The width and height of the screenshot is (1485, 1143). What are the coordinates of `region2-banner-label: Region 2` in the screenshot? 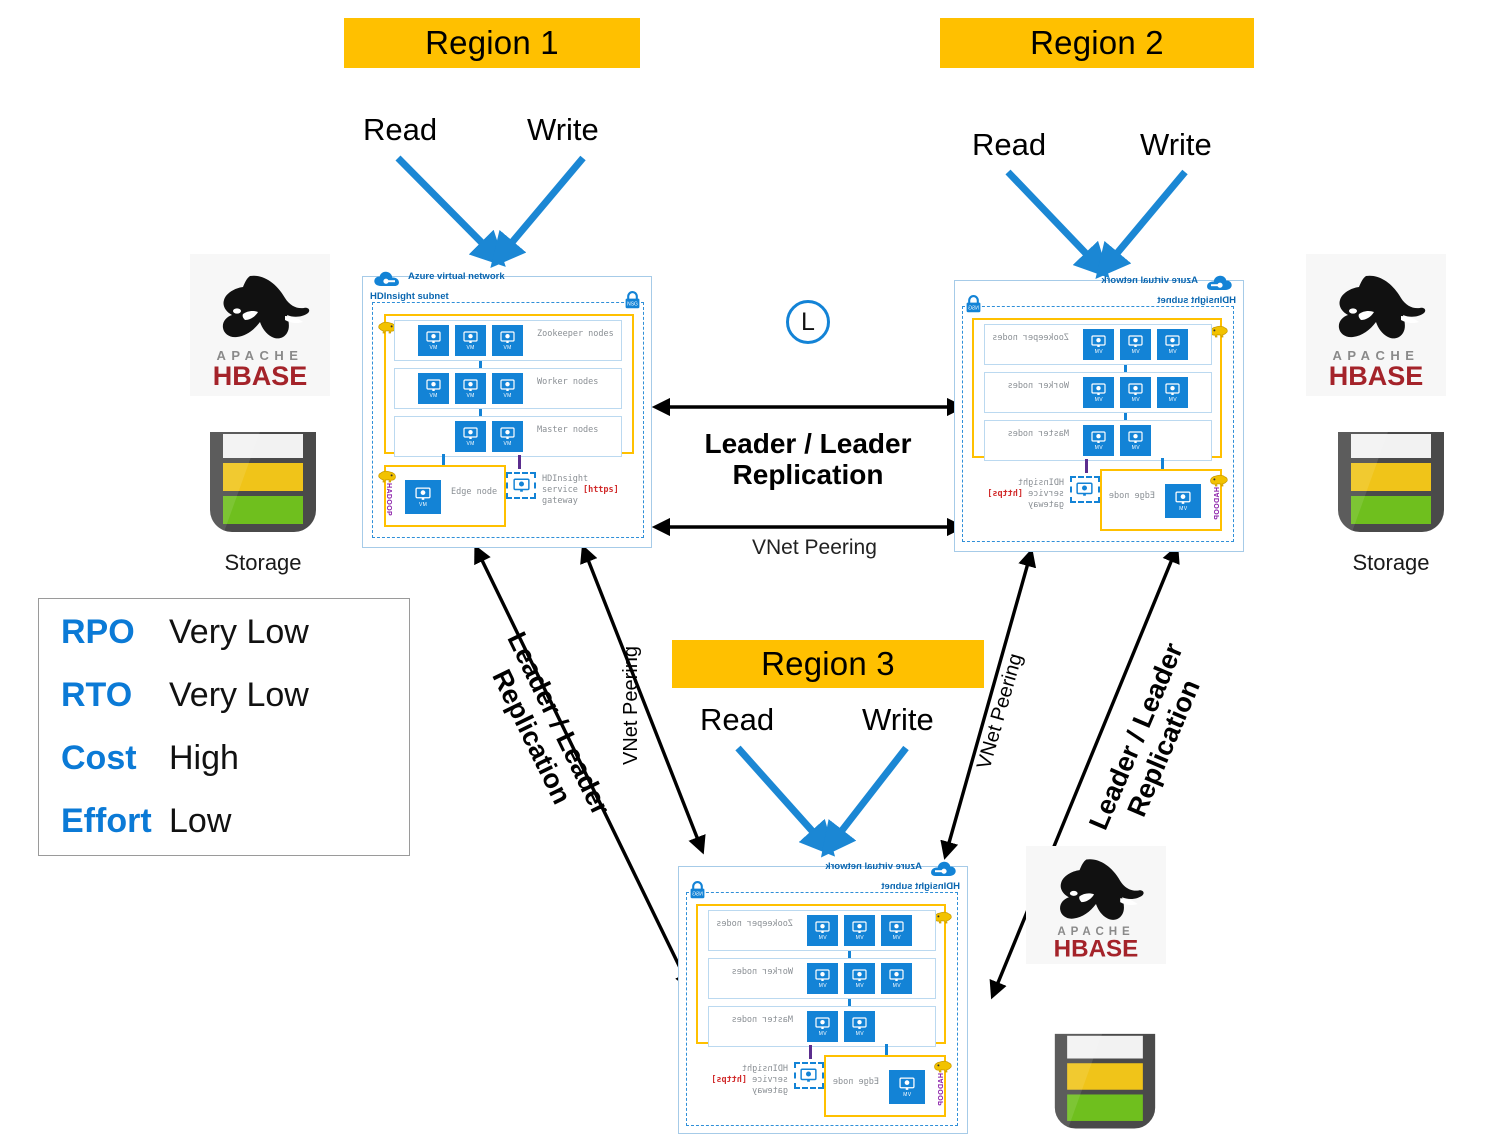 It's located at (1097, 42).